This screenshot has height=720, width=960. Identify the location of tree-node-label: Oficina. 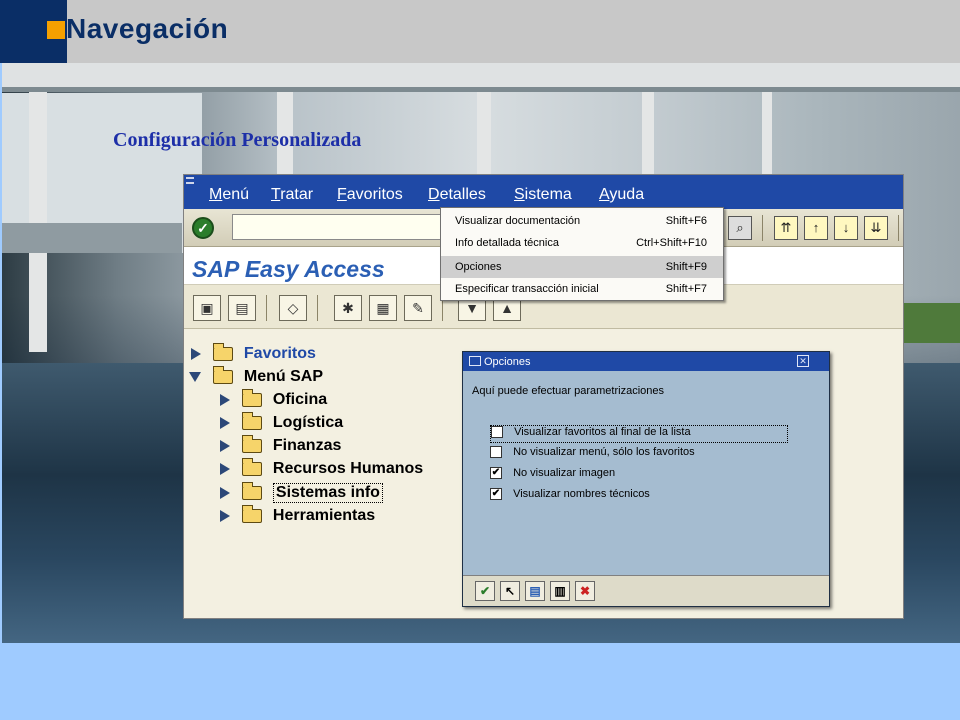
(300, 400).